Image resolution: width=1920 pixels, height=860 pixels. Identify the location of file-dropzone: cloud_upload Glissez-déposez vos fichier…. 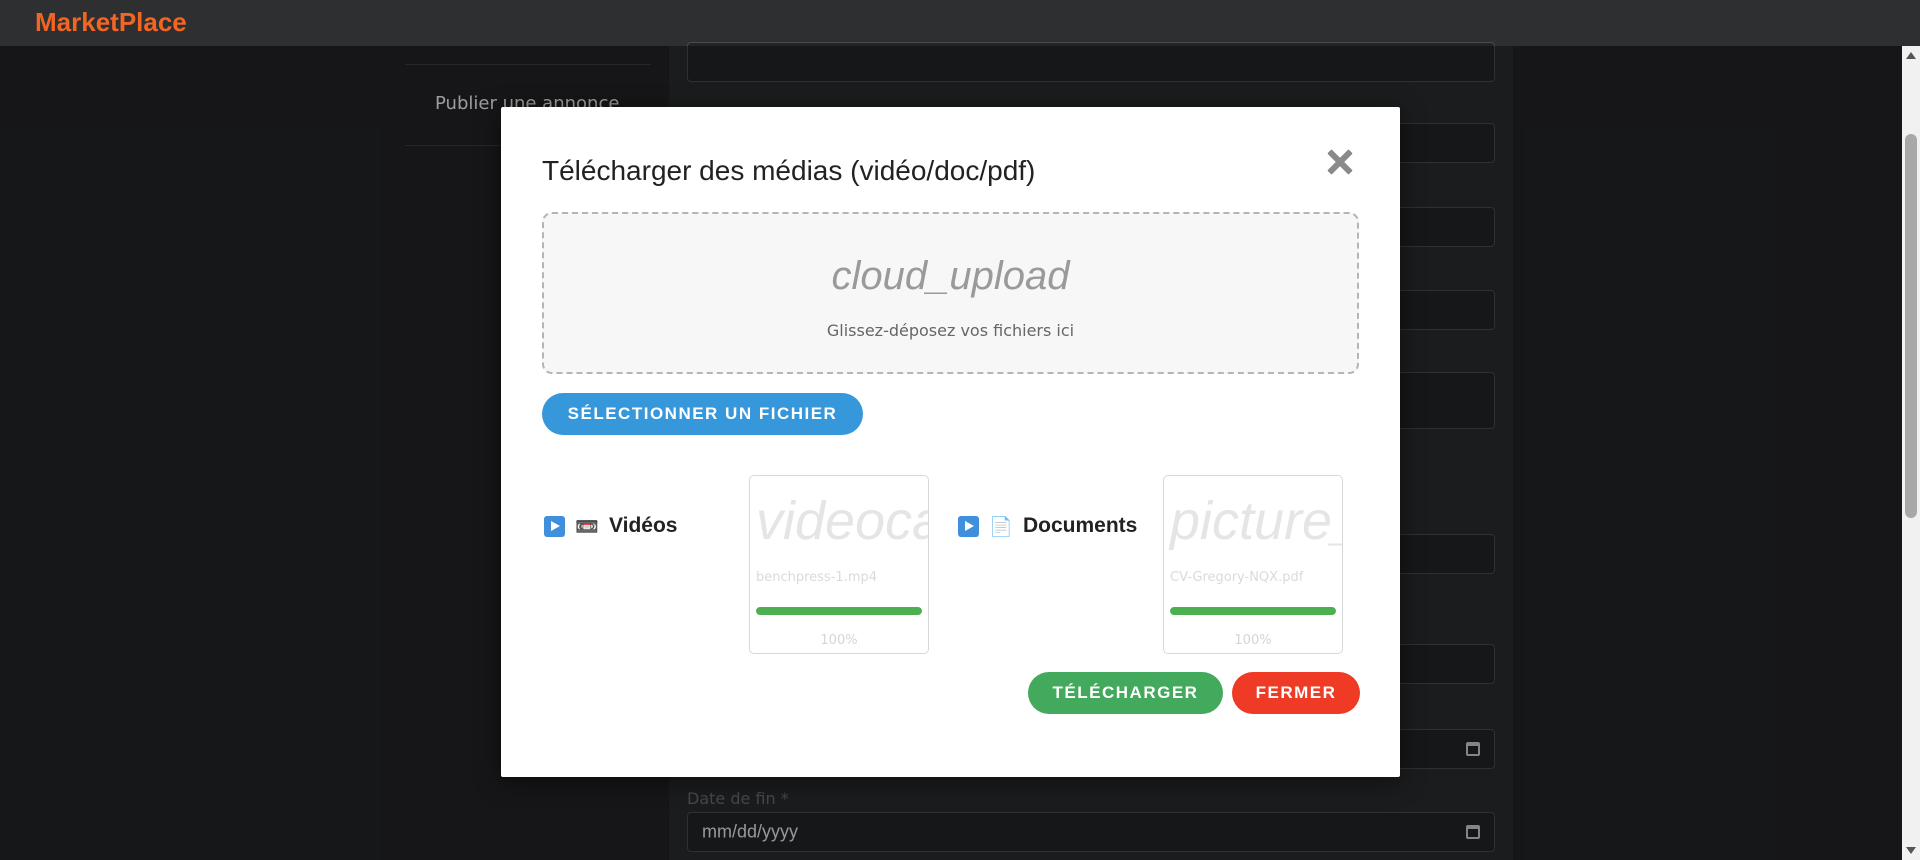
(950, 293).